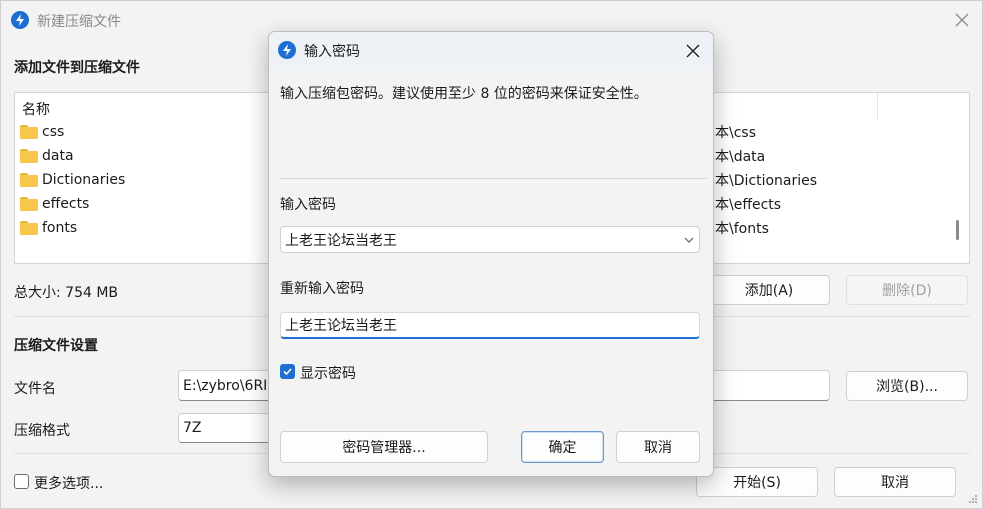 Image resolution: width=983 pixels, height=509 pixels. I want to click on list-item-path: 本\effects, so click(748, 205).